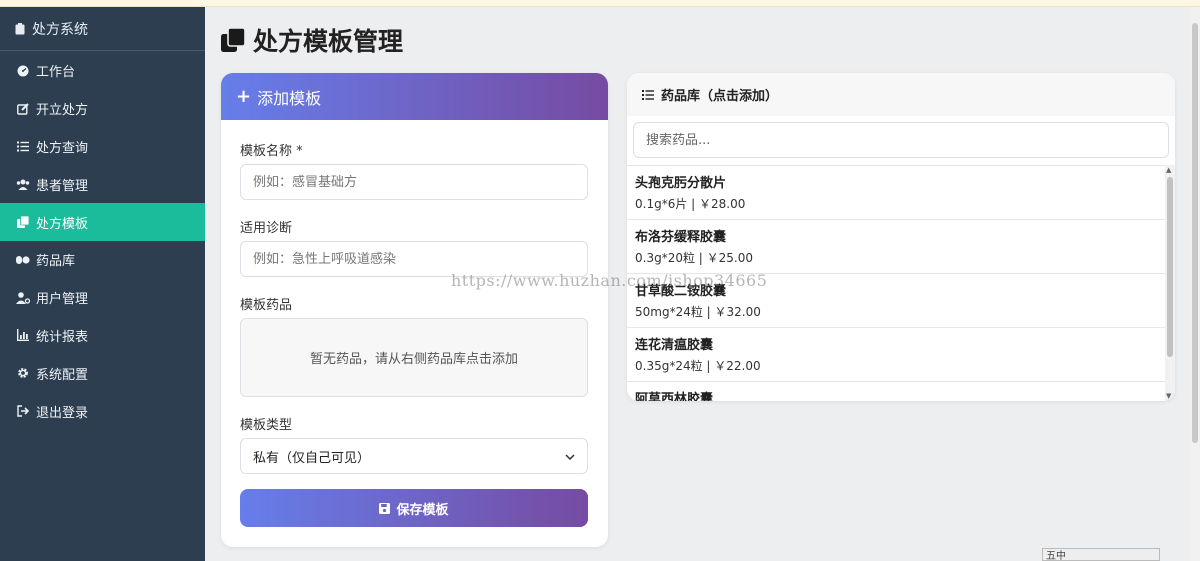  I want to click on drug-info: 0.1g*6片 | ￥28.00, so click(690, 204).